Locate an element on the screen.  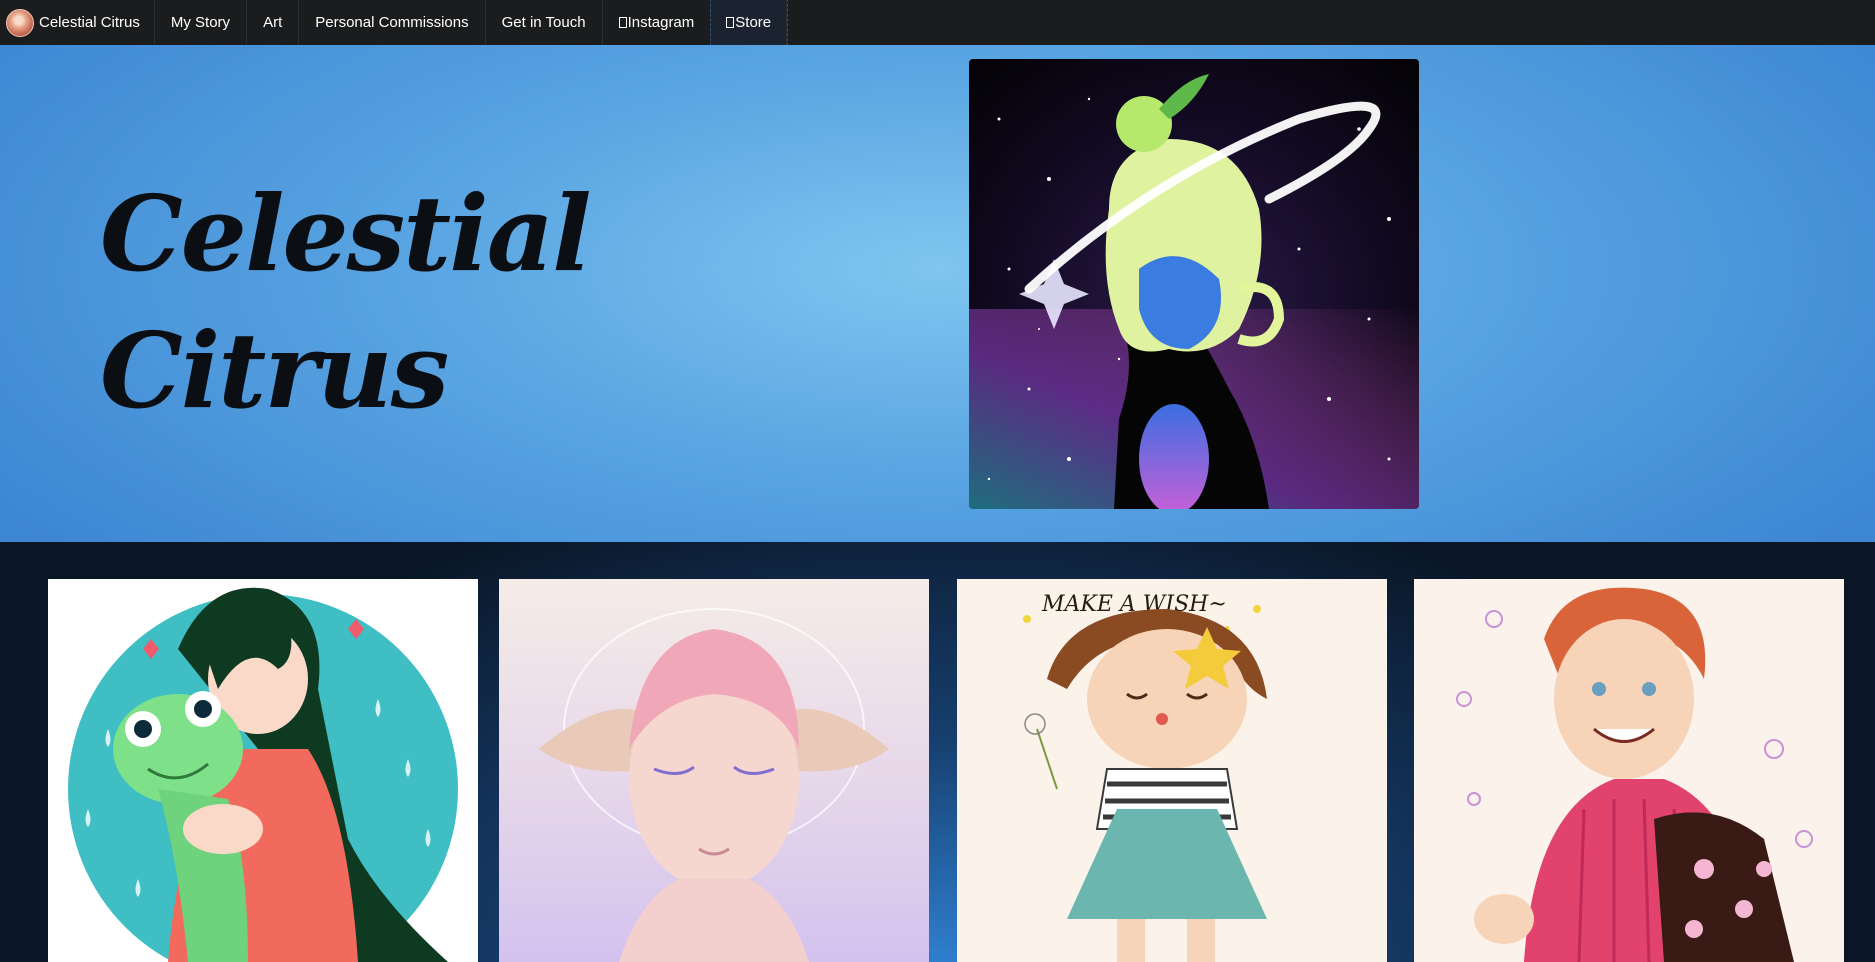
nav-get-in-touch: Get in Touch is located at coordinates (544, 22).